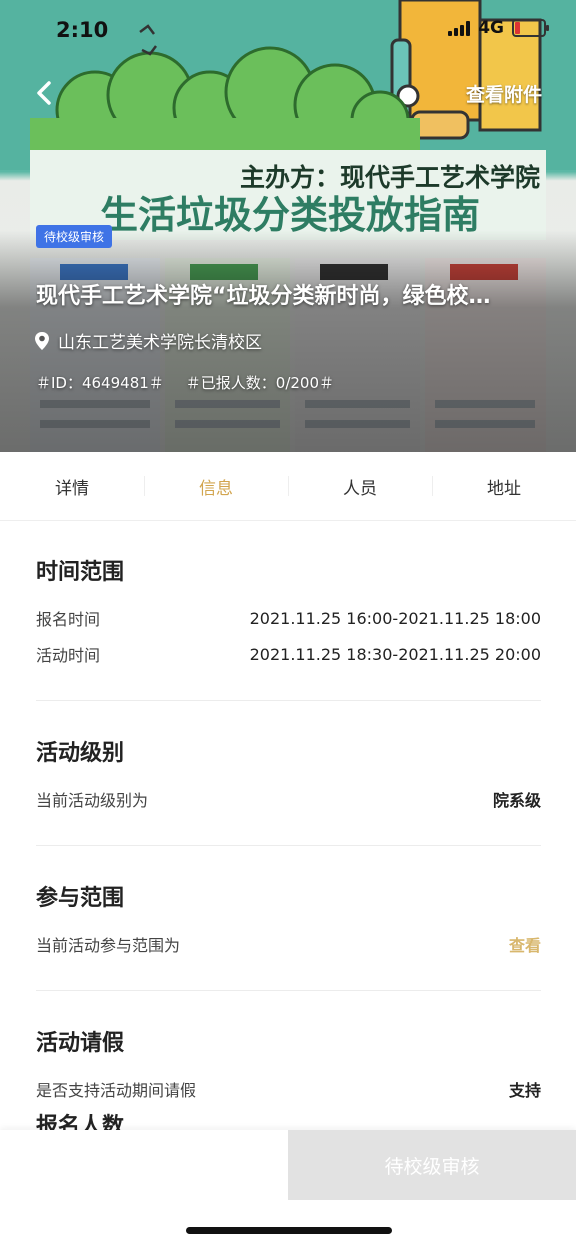  What do you see at coordinates (289, 1230) in the screenshot?
I see `home-indicator` at bounding box center [289, 1230].